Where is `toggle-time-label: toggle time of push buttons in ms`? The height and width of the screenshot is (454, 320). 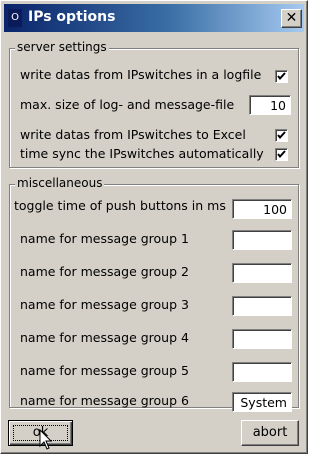 toggle-time-label: toggle time of push buttons in ms is located at coordinates (120, 205).